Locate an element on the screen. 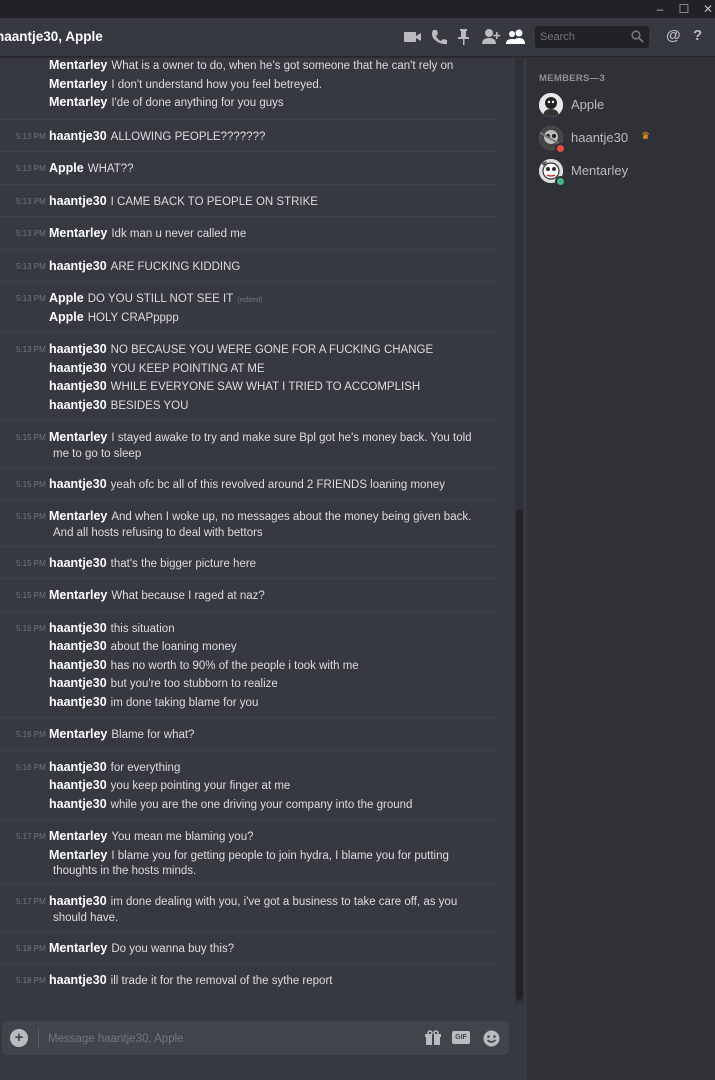  member-item-mentarley: Mentarley is located at coordinates (624, 173).